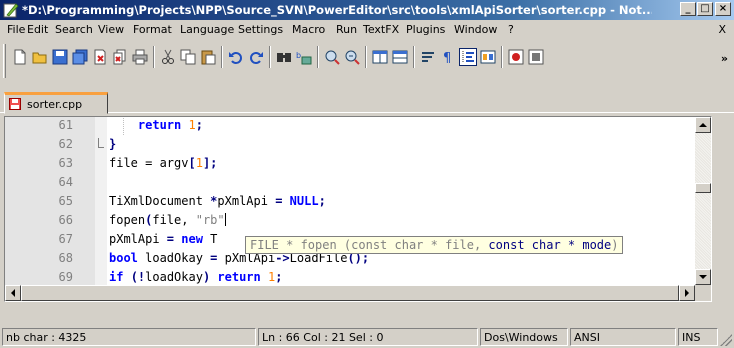  I want to click on record-macro-icon, so click(516, 57).